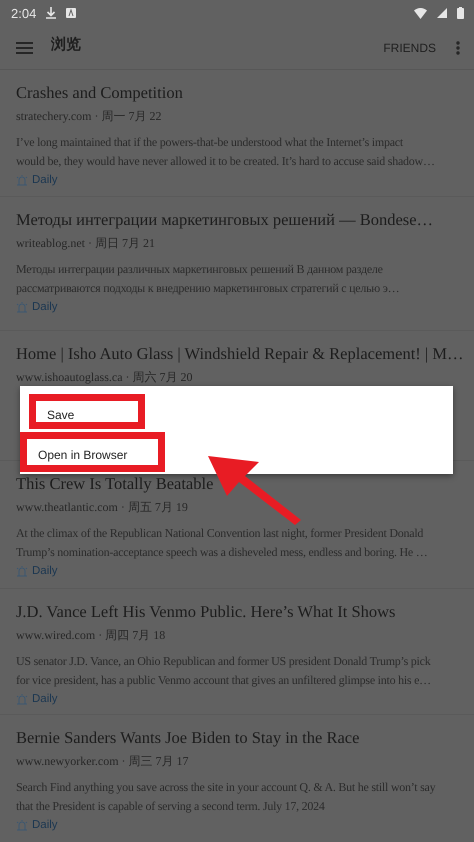 This screenshot has height=842, width=474. What do you see at coordinates (71, 13) in the screenshot?
I see `app-notification-icon` at bounding box center [71, 13].